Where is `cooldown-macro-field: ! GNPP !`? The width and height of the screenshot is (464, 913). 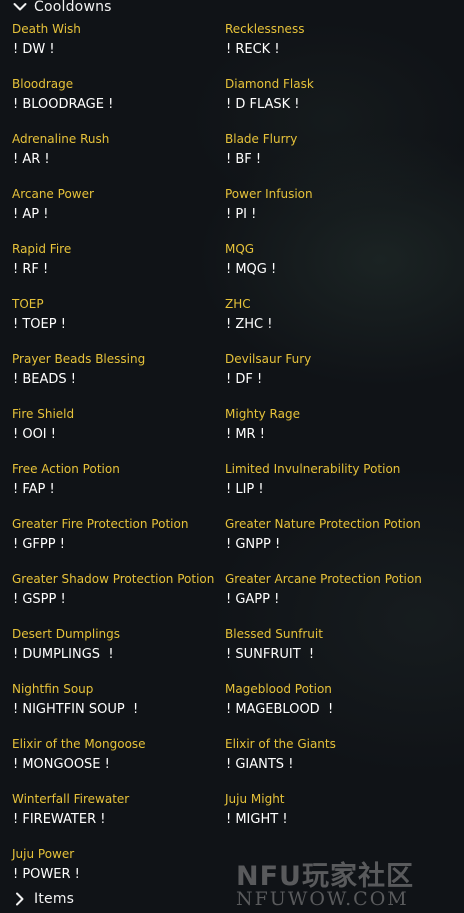
cooldown-macro-field: ! GNPP ! is located at coordinates (326, 545).